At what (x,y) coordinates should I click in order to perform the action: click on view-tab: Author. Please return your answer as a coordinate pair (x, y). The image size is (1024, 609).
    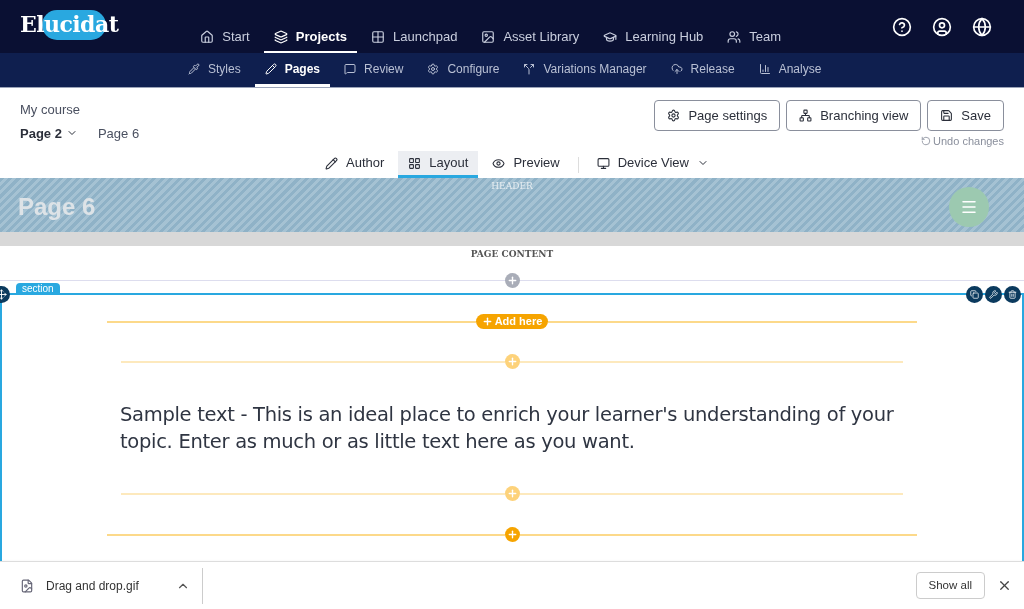
    Looking at the image, I should click on (355, 164).